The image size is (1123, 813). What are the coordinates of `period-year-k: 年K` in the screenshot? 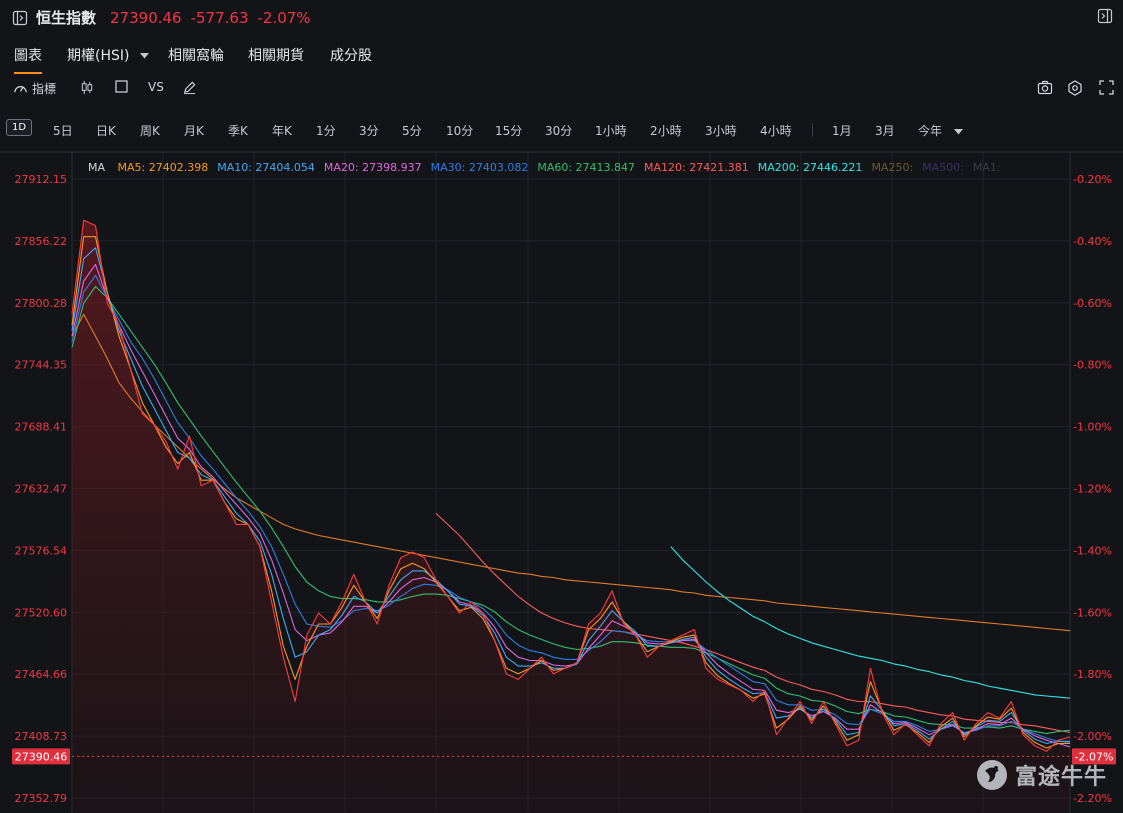 It's located at (282, 130).